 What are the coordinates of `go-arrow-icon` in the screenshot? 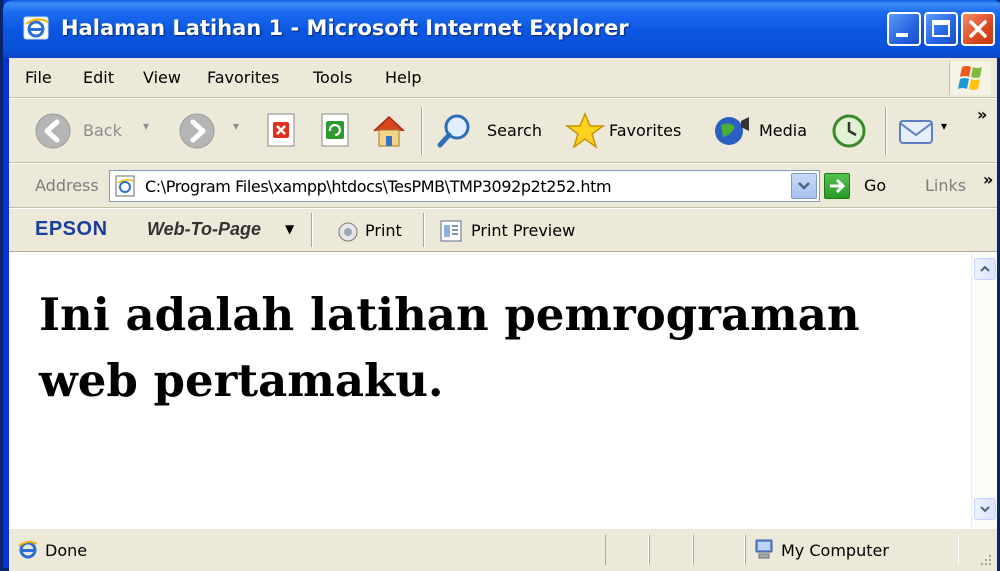 It's located at (837, 186).